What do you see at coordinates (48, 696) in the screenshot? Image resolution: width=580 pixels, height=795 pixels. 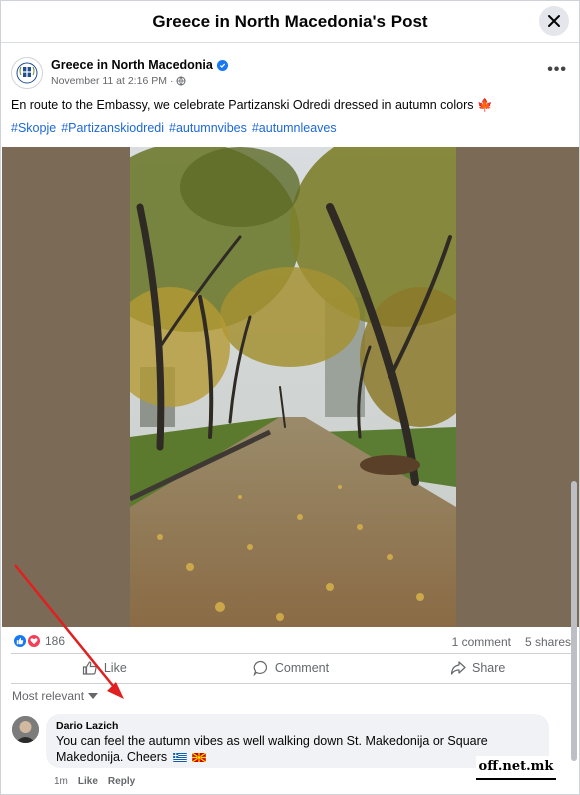 I see `sort-label: Most relevant` at bounding box center [48, 696].